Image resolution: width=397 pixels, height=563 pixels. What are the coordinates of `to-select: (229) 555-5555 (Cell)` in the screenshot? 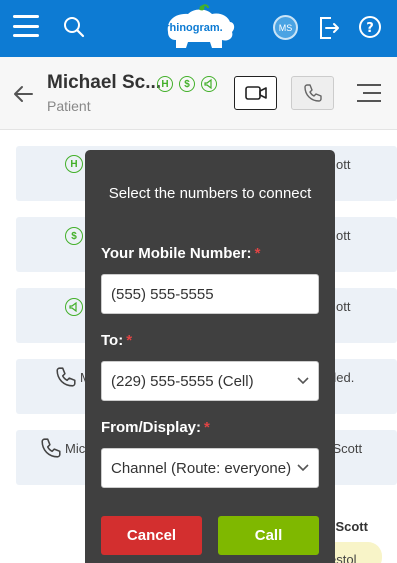 It's located at (210, 381).